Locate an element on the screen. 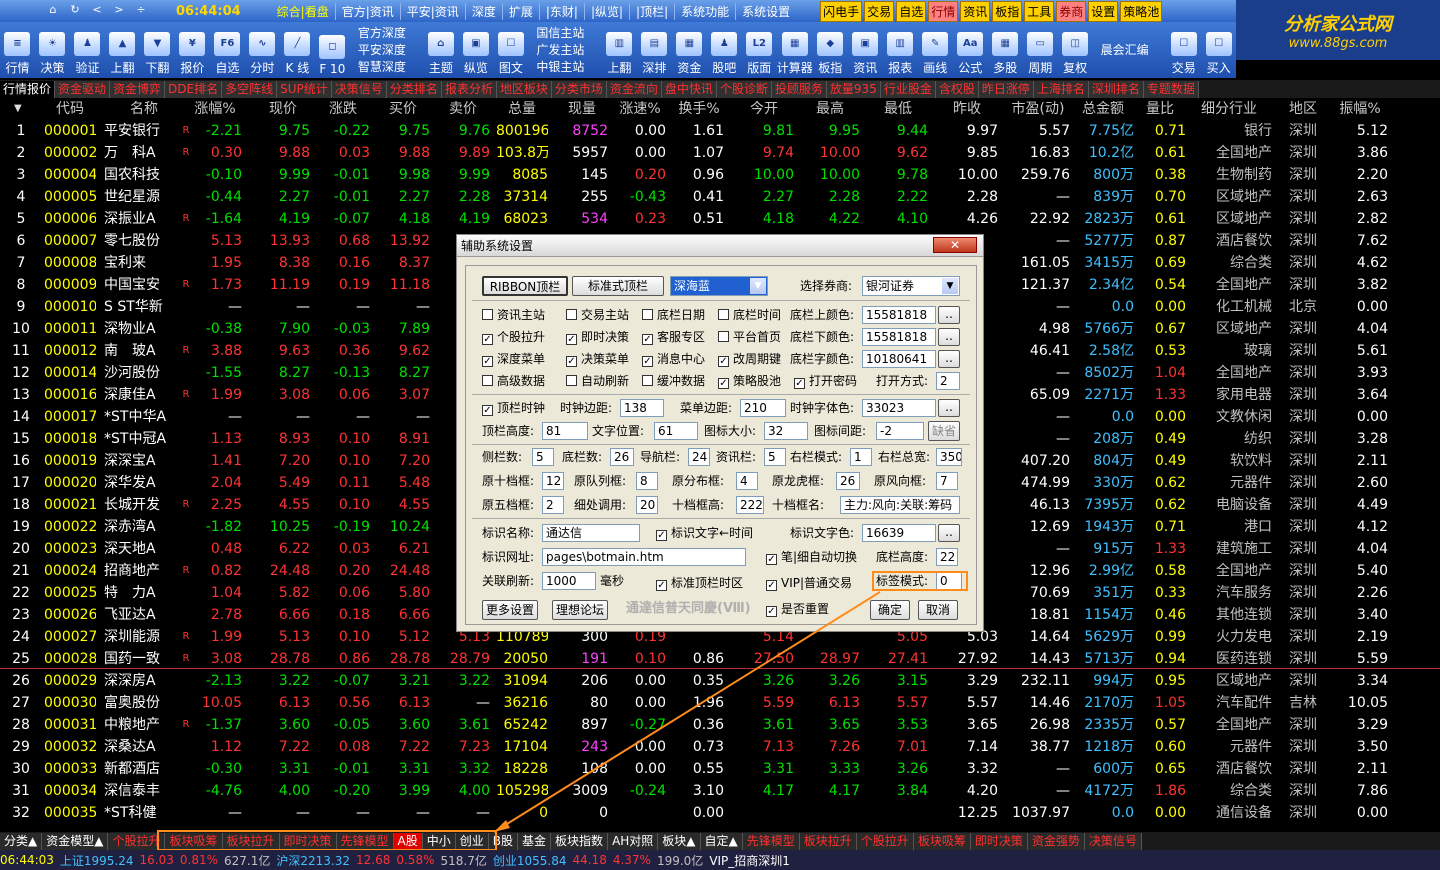 The height and width of the screenshot is (870, 1440). toolbar-items3-11: ▦ 多股 is located at coordinates (1005, 50).